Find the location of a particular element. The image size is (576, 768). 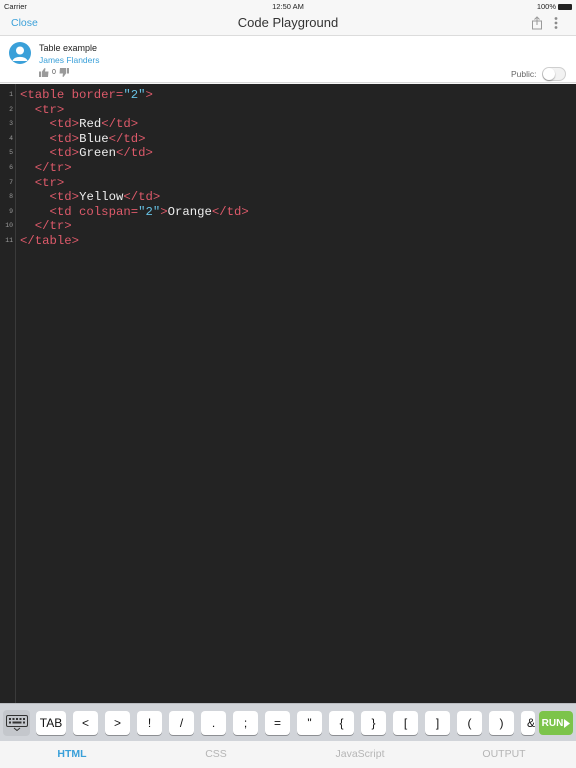

symbol-key: " is located at coordinates (309, 723).